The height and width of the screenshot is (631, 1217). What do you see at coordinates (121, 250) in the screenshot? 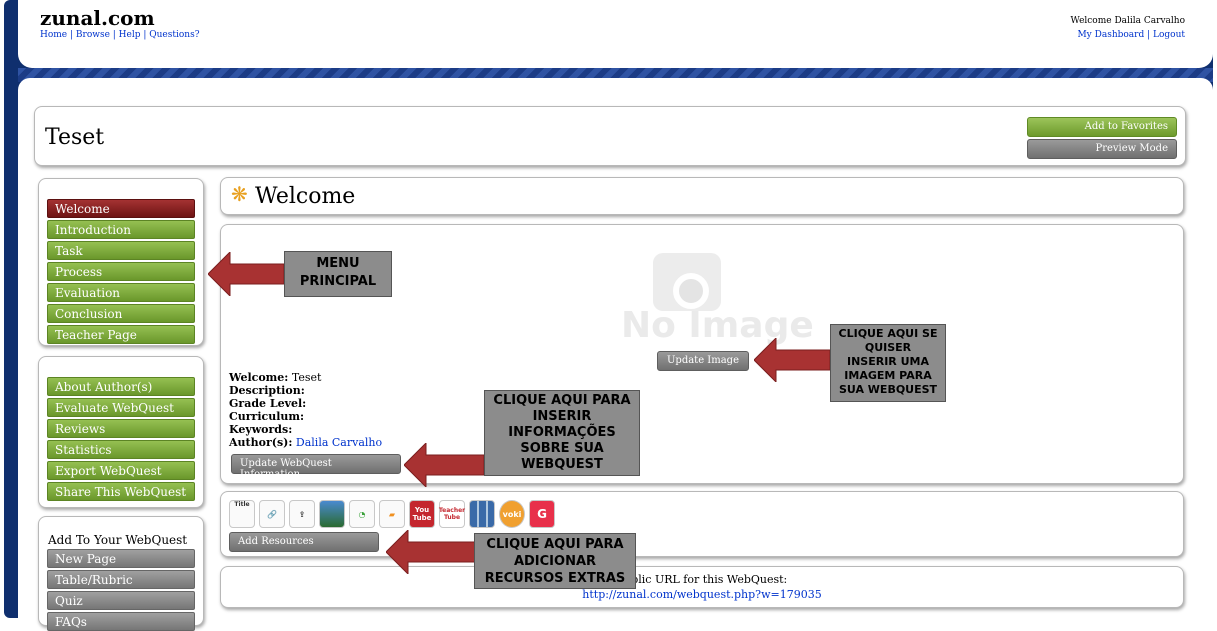
I see `menu-item-task: Task` at bounding box center [121, 250].